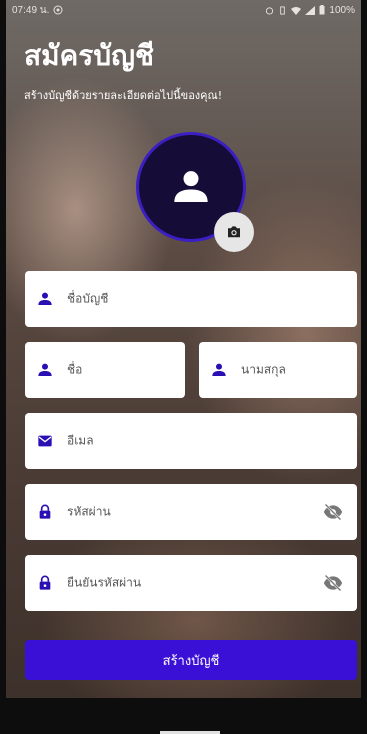 The width and height of the screenshot is (367, 734). What do you see at coordinates (89, 511) in the screenshot?
I see `password-placeholder: รหัสผ่าน` at bounding box center [89, 511].